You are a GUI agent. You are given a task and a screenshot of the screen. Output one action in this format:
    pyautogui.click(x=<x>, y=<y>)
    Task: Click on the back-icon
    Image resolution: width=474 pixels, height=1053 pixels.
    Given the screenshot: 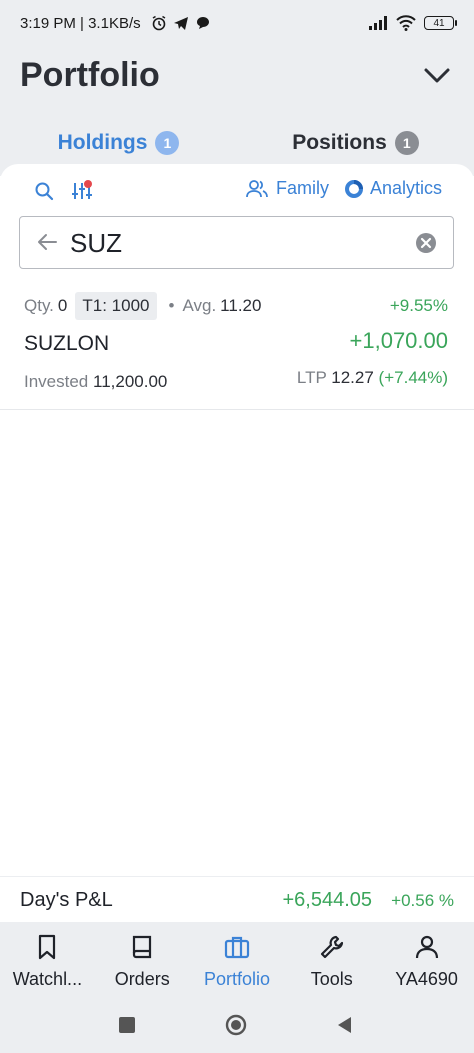 What is the action you would take?
    pyautogui.click(x=345, y=1025)
    